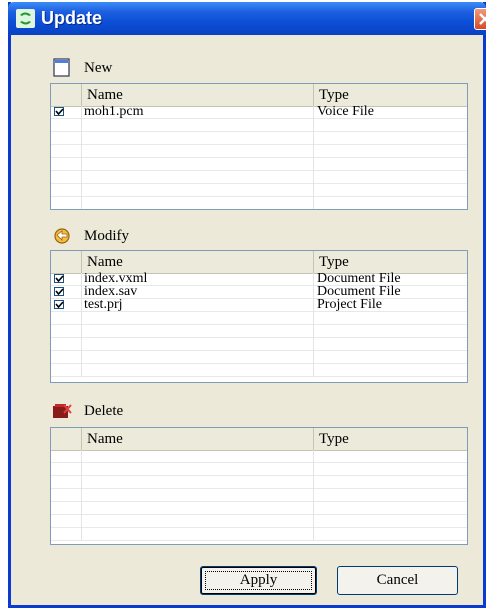 The width and height of the screenshot is (486, 611). What do you see at coordinates (259, 111) in the screenshot?
I see `table-row: moh1.pcm Voice File` at bounding box center [259, 111].